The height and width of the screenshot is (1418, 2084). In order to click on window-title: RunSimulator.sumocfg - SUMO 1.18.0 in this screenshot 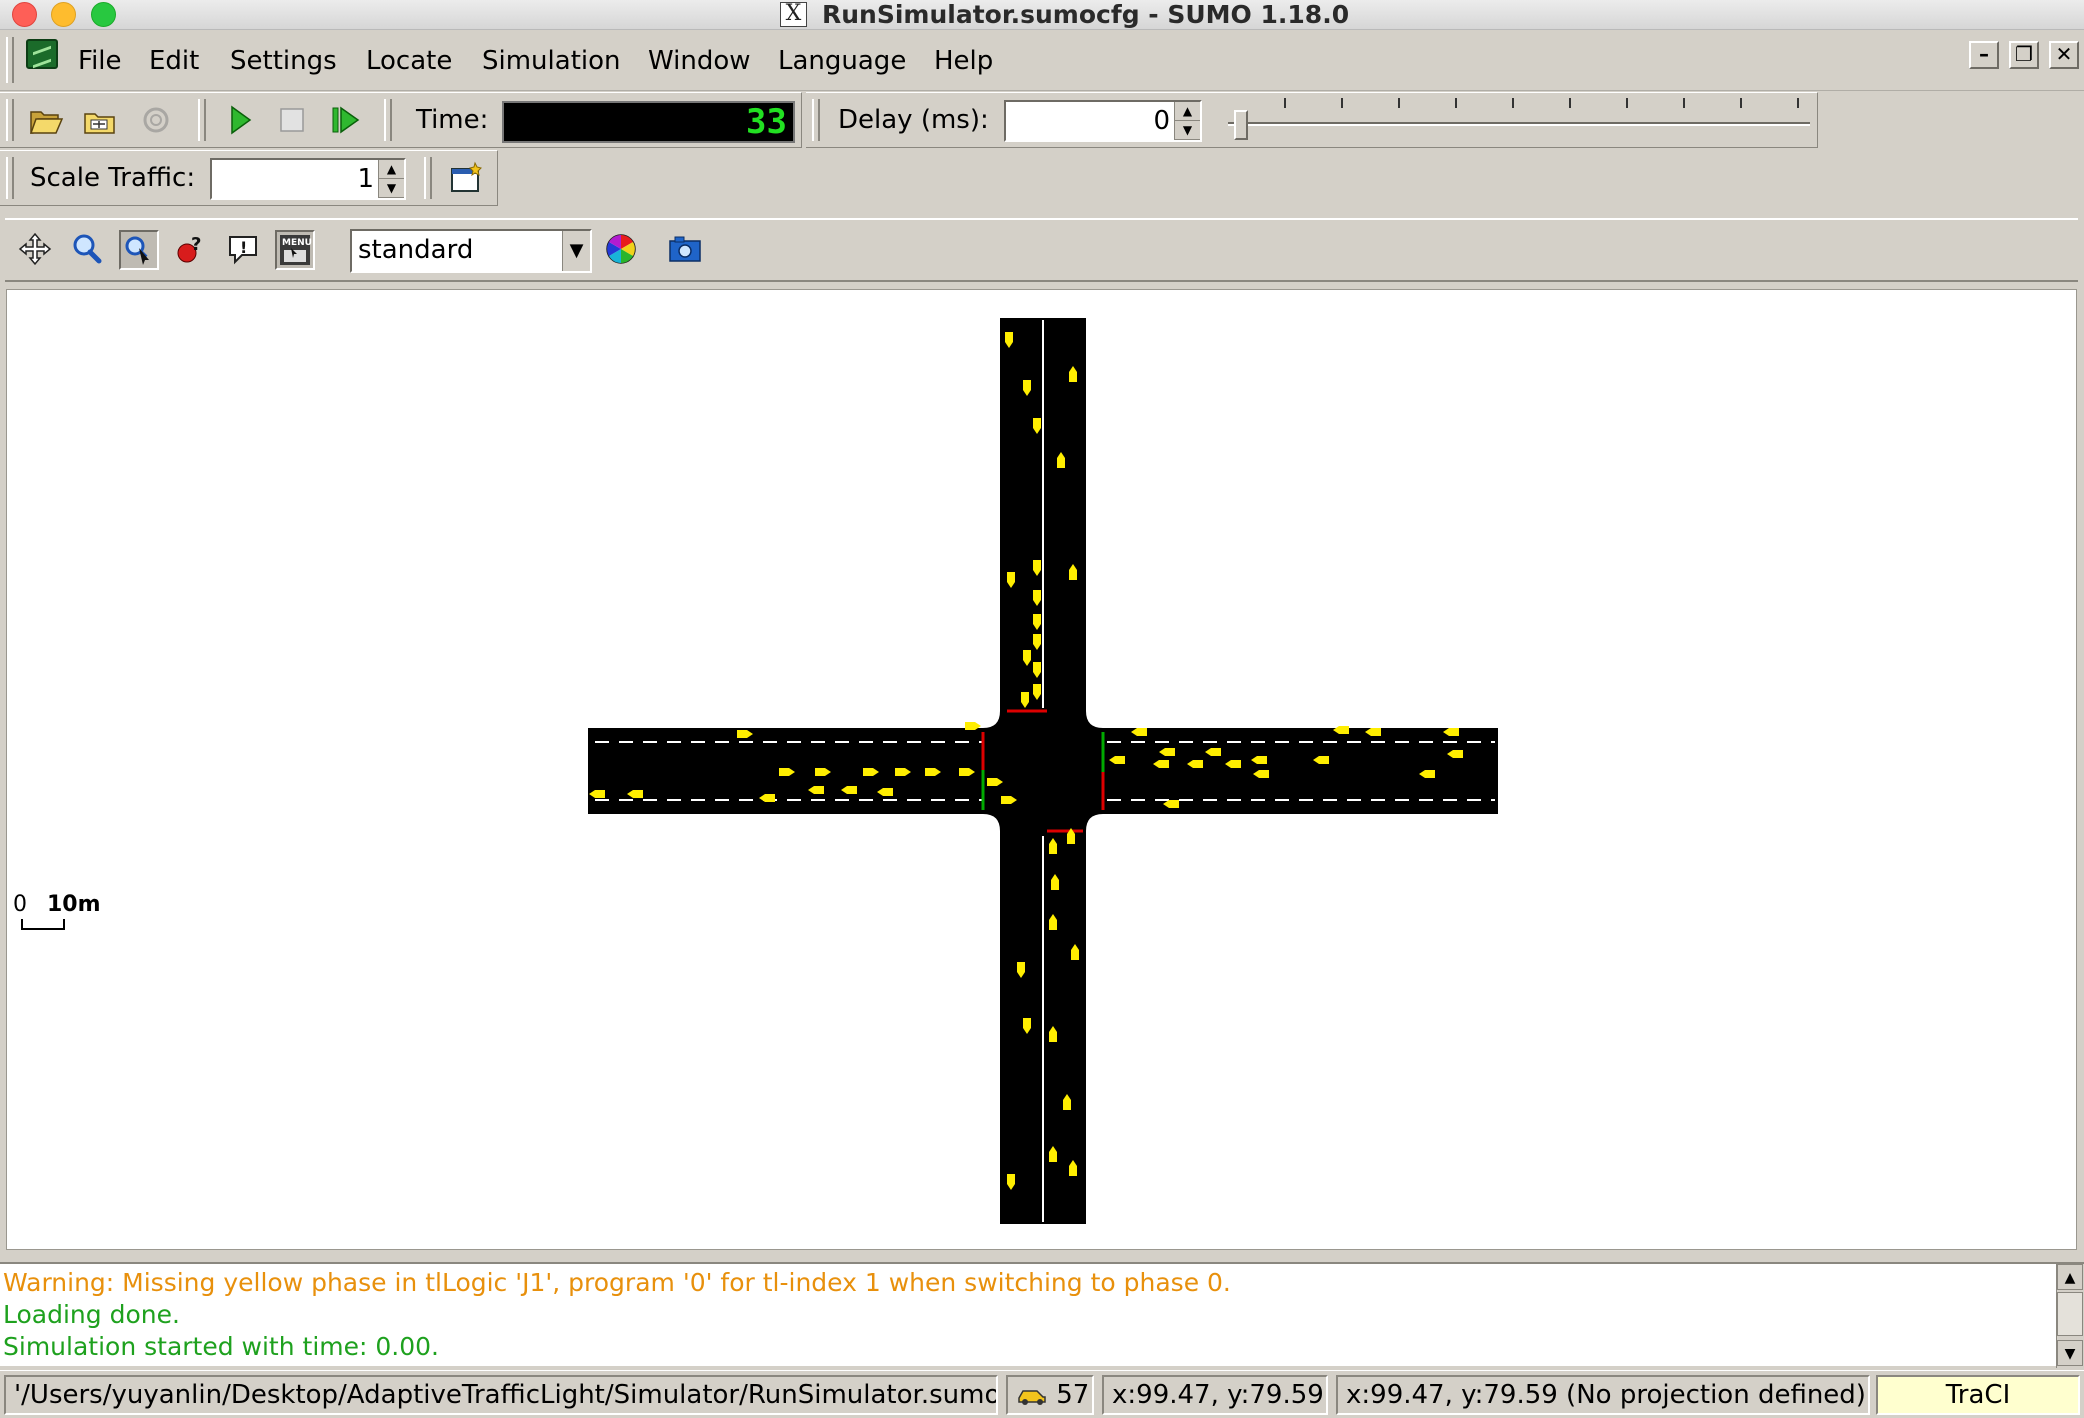, I will do `click(1086, 14)`.